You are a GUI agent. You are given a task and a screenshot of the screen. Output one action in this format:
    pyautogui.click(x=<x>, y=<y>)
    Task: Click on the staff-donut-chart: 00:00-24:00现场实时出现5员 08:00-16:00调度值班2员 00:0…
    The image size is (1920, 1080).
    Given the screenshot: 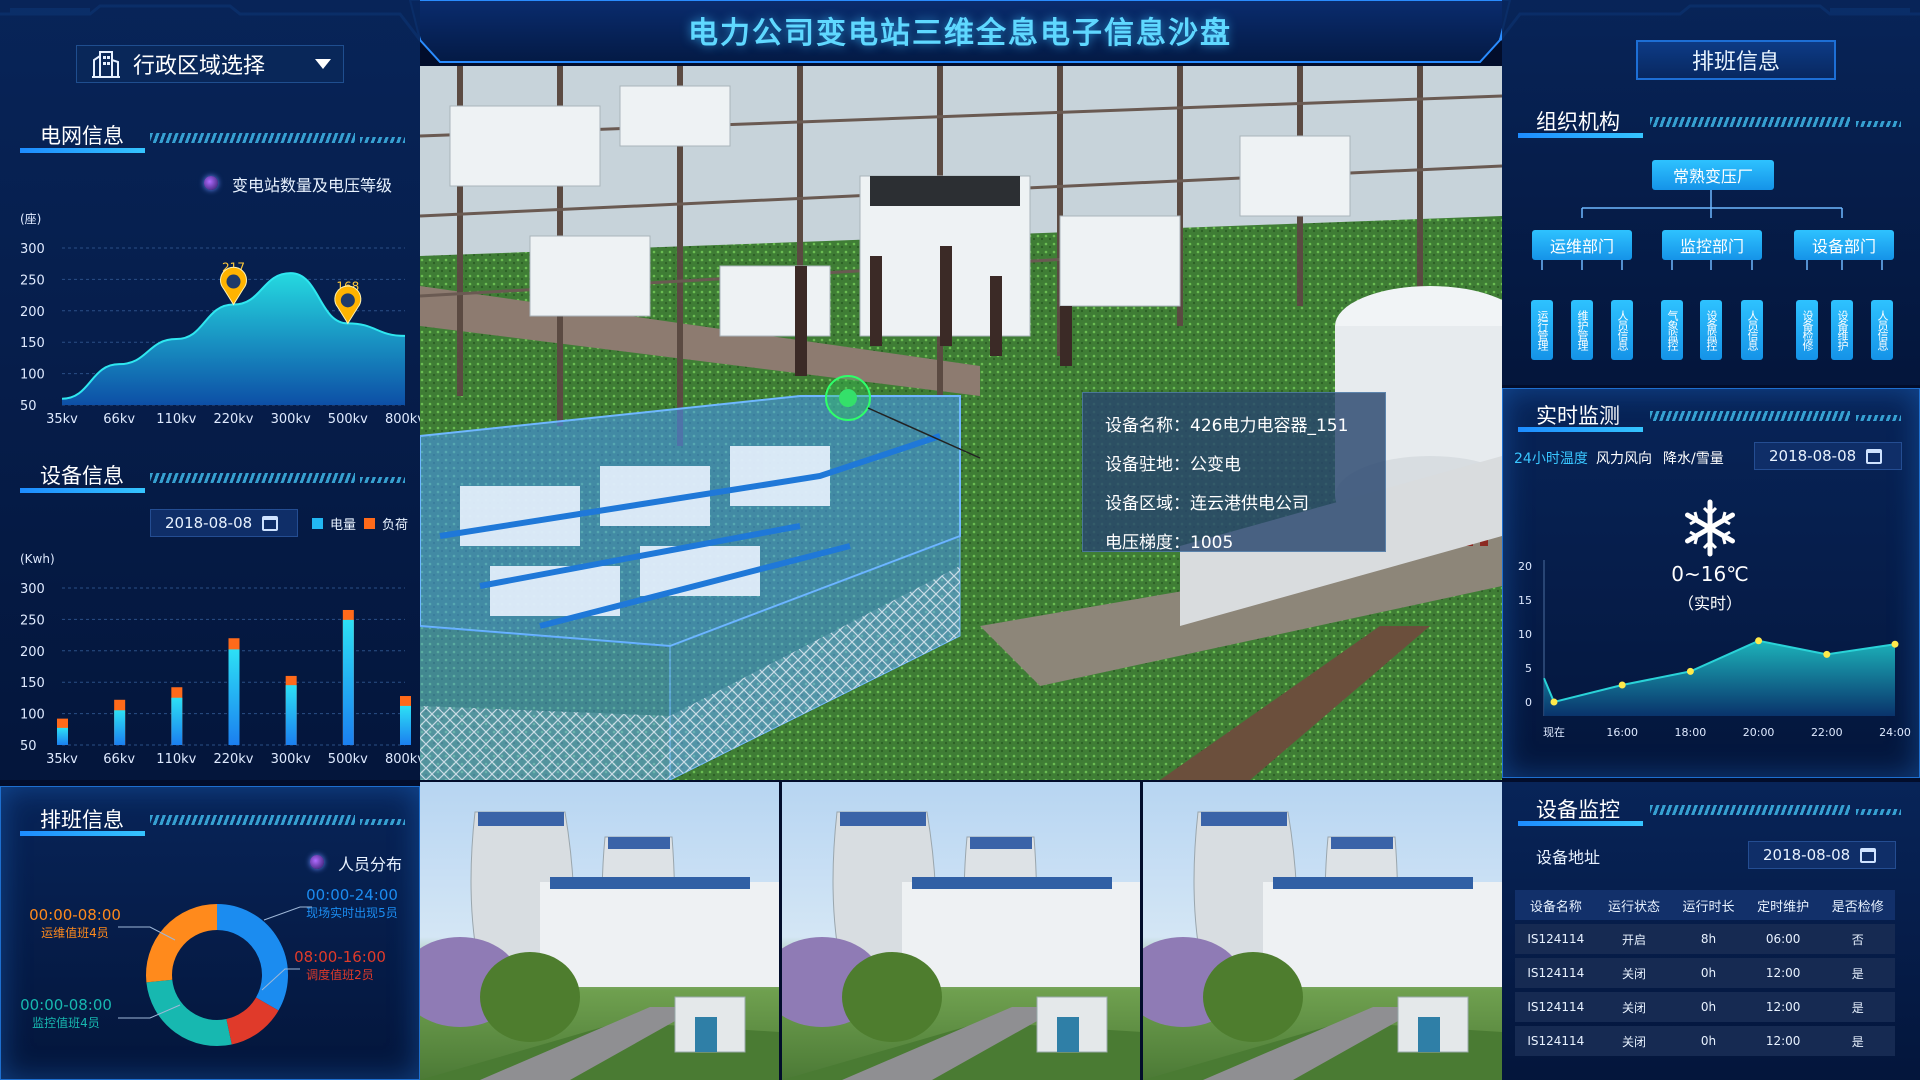 What is the action you would take?
    pyautogui.click(x=209, y=966)
    